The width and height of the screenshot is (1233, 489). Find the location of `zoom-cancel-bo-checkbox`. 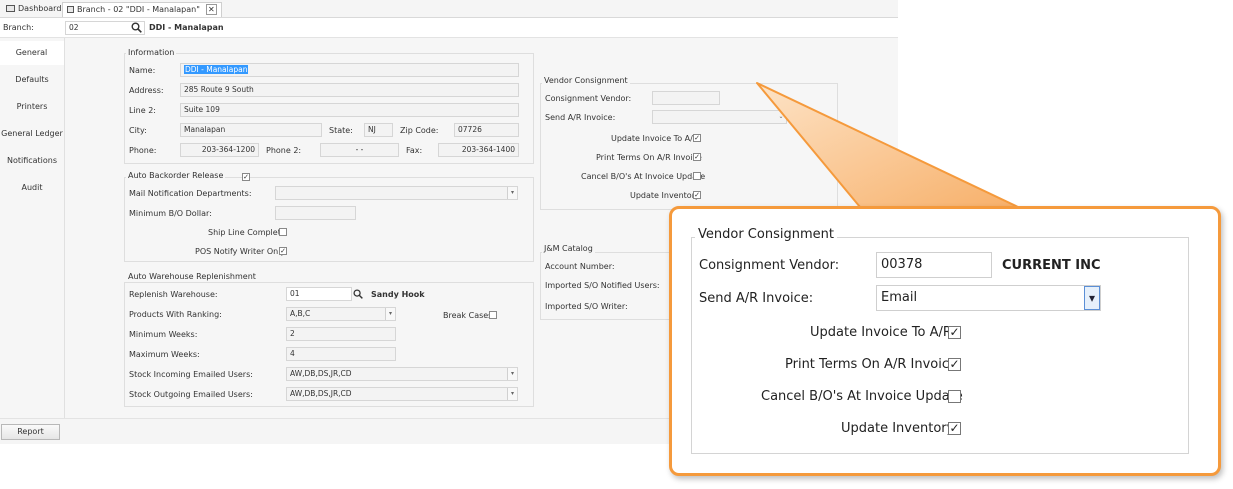

zoom-cancel-bo-checkbox is located at coordinates (954, 396).